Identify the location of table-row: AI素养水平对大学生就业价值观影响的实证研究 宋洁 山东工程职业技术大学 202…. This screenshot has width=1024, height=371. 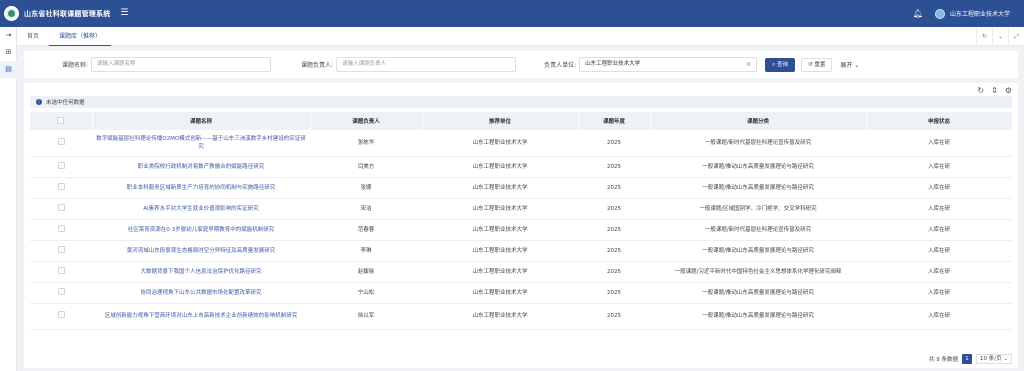
(521, 209).